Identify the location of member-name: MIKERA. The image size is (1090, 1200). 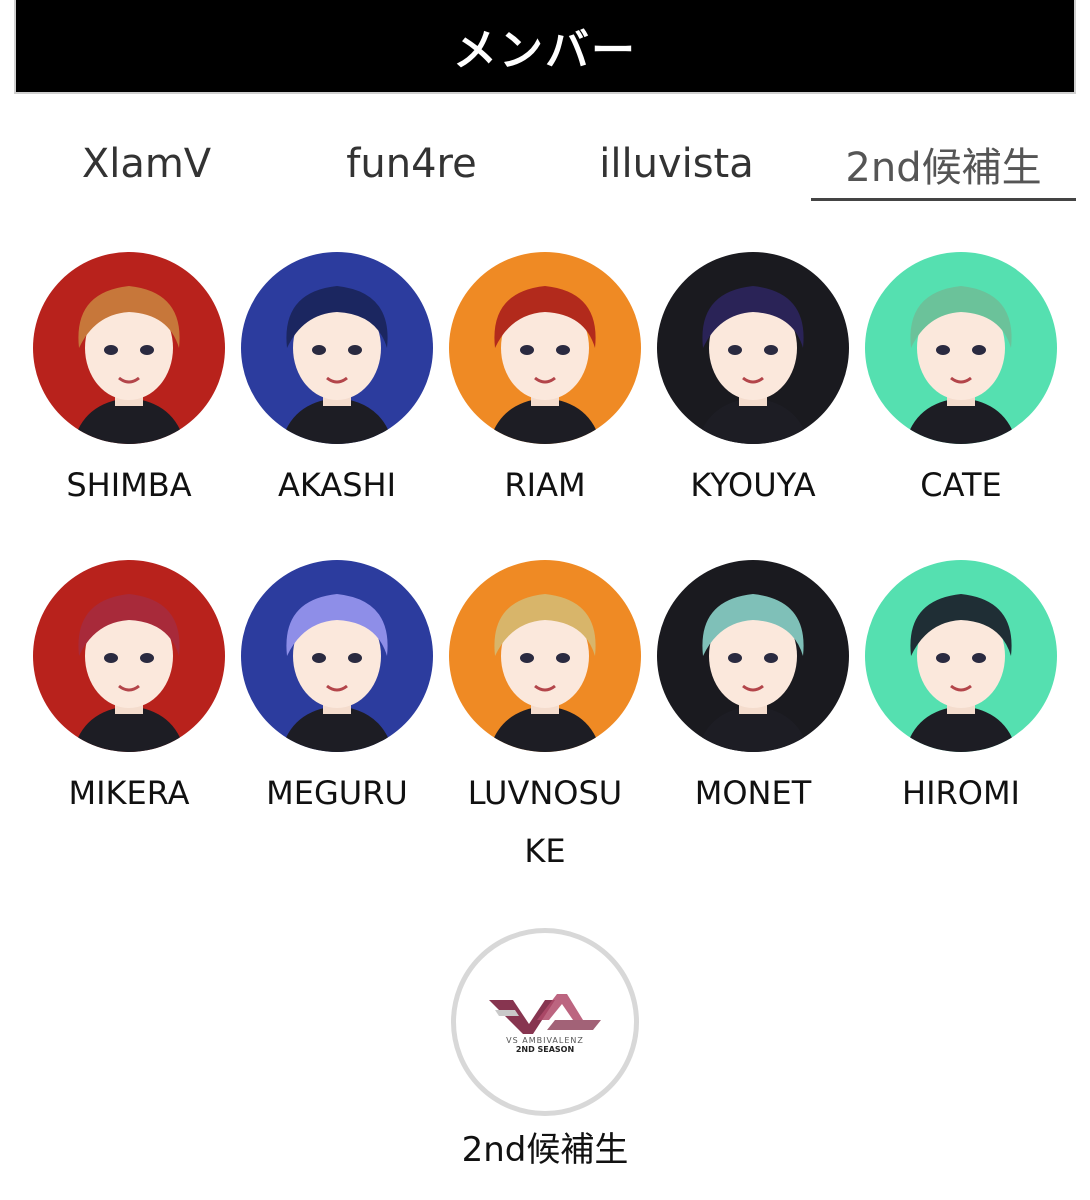
(129, 793).